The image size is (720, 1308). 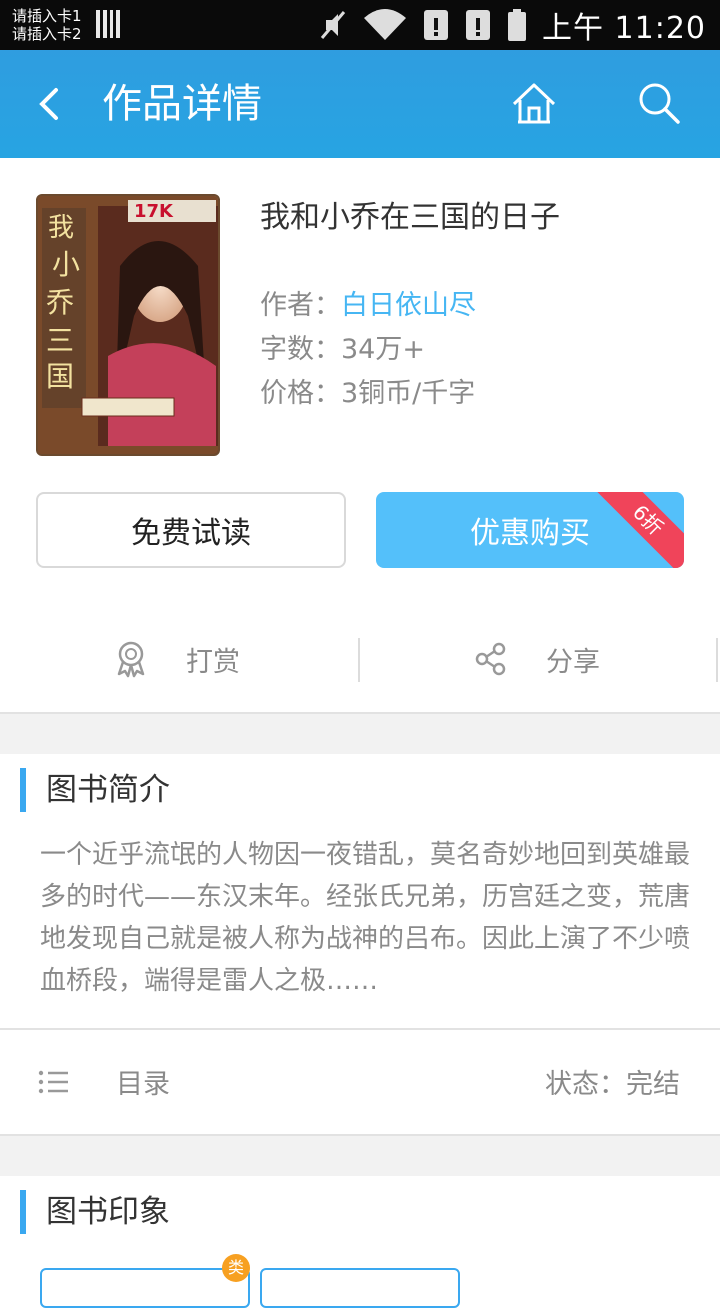 I want to click on battery-icon, so click(x=517, y=25).